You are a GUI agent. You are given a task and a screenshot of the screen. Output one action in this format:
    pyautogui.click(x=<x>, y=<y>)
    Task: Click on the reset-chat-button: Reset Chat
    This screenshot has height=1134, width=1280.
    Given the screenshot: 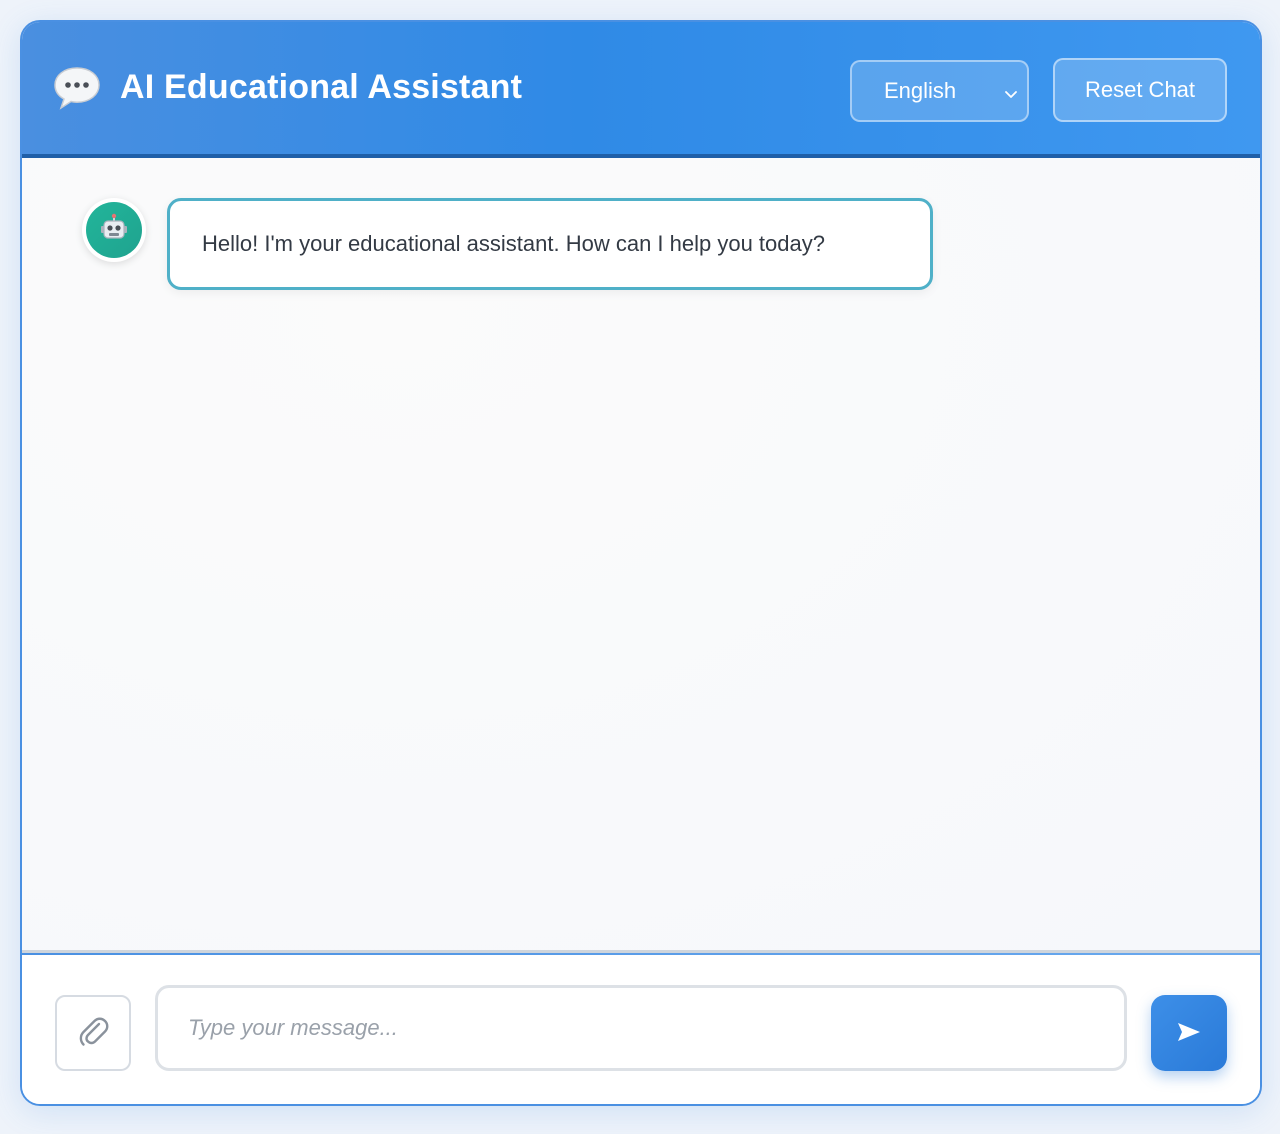 What is the action you would take?
    pyautogui.click(x=1140, y=90)
    